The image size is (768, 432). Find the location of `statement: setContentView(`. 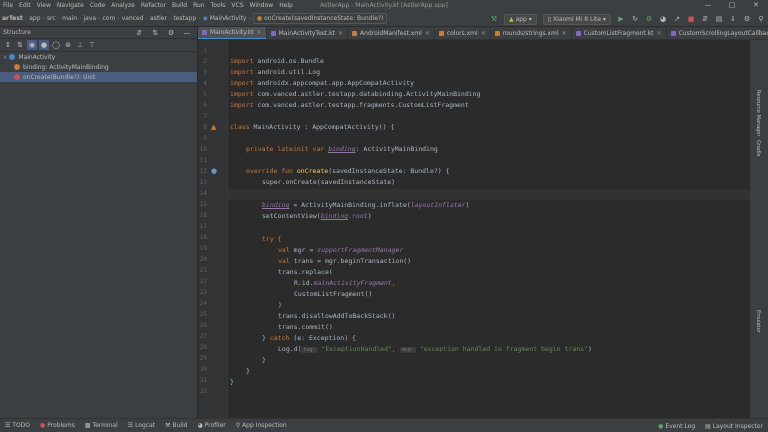

statement: setContentView( is located at coordinates (291, 216).